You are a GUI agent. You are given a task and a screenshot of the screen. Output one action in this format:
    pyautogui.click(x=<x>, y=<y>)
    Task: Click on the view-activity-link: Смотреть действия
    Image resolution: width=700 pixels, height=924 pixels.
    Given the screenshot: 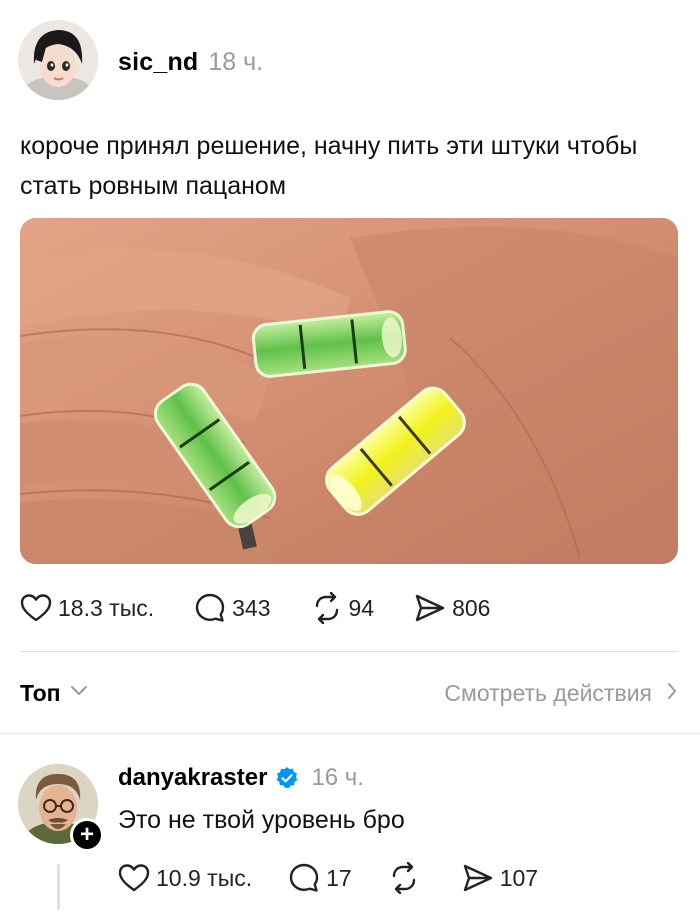 What is the action you would take?
    pyautogui.click(x=561, y=693)
    